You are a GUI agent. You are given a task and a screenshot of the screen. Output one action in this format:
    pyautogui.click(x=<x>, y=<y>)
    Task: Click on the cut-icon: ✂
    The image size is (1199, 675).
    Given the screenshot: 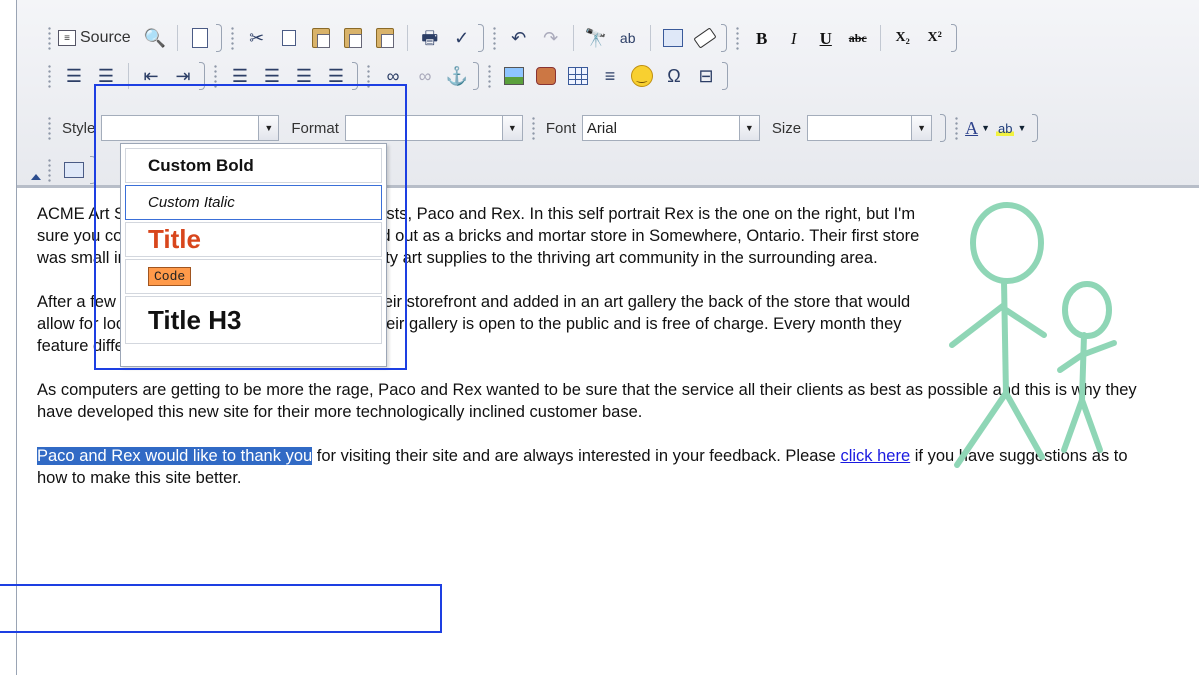 What is the action you would take?
    pyautogui.click(x=257, y=38)
    